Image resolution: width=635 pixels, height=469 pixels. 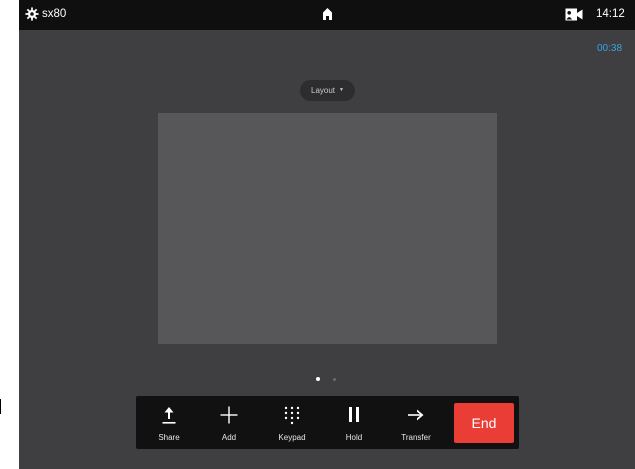 I want to click on add-button: Add, so click(x=229, y=422).